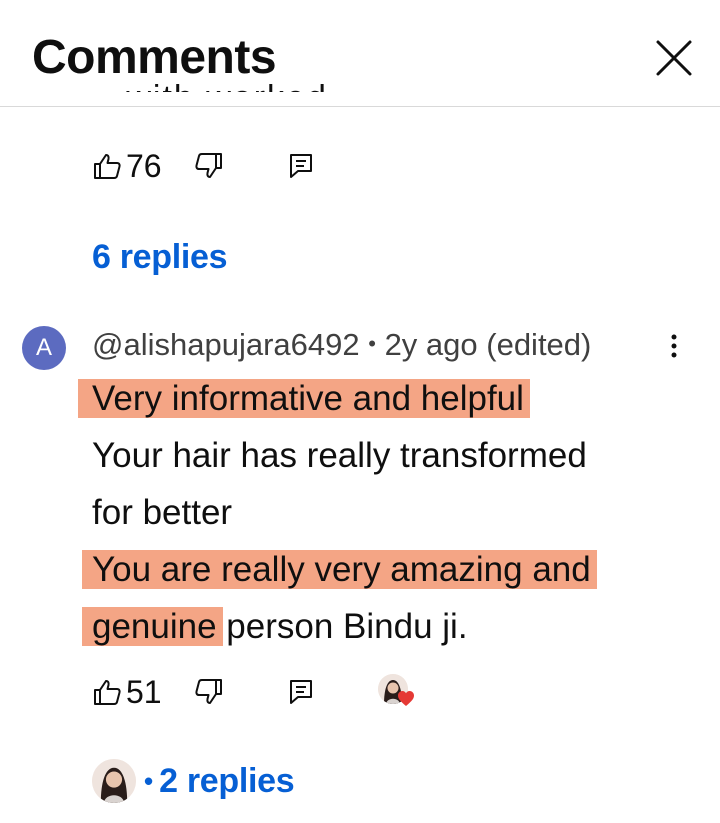 This screenshot has height=823, width=720. I want to click on like-count: 51, so click(144, 691).